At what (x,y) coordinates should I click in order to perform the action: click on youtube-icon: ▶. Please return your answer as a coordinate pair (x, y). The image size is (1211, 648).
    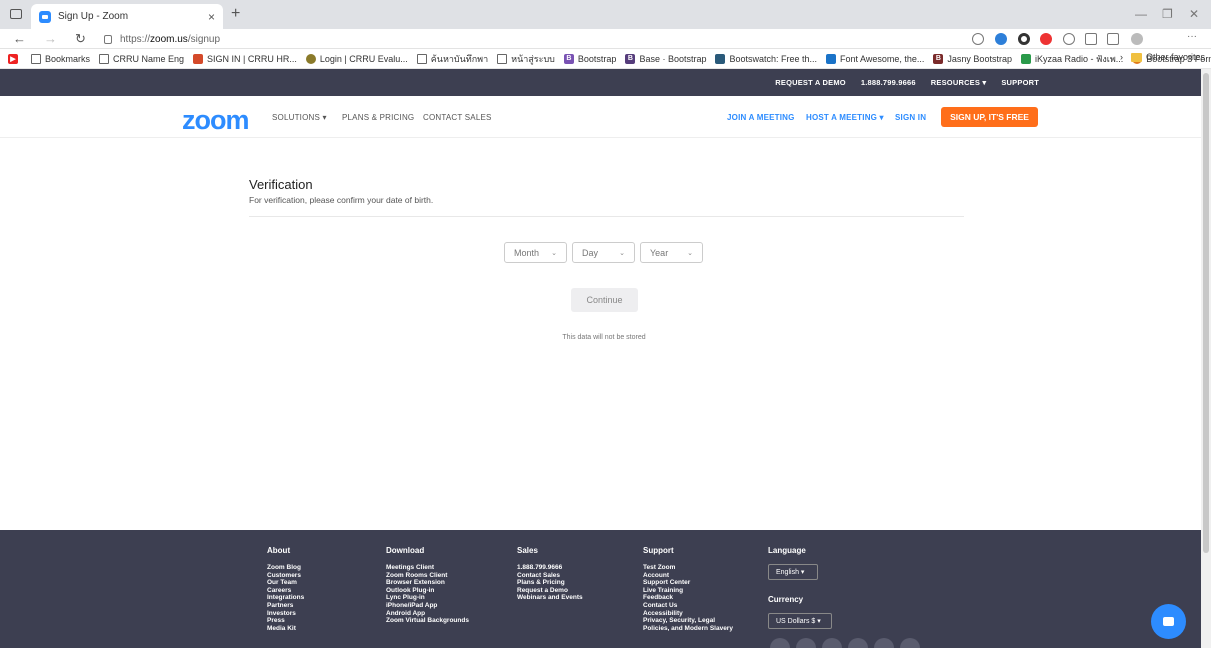
    Looking at the image, I should click on (13, 58).